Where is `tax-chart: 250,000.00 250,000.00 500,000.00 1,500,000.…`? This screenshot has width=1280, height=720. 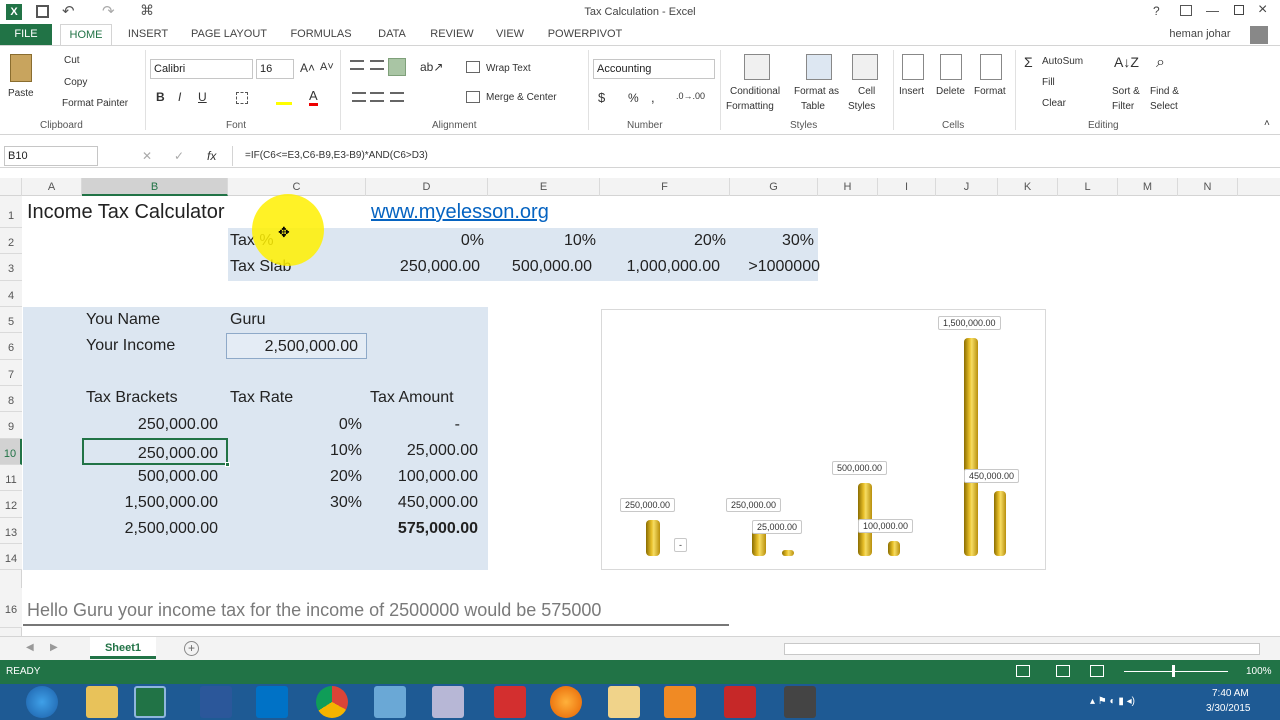
tax-chart: 250,000.00 250,000.00 500,000.00 1,500,000.… is located at coordinates (823, 439).